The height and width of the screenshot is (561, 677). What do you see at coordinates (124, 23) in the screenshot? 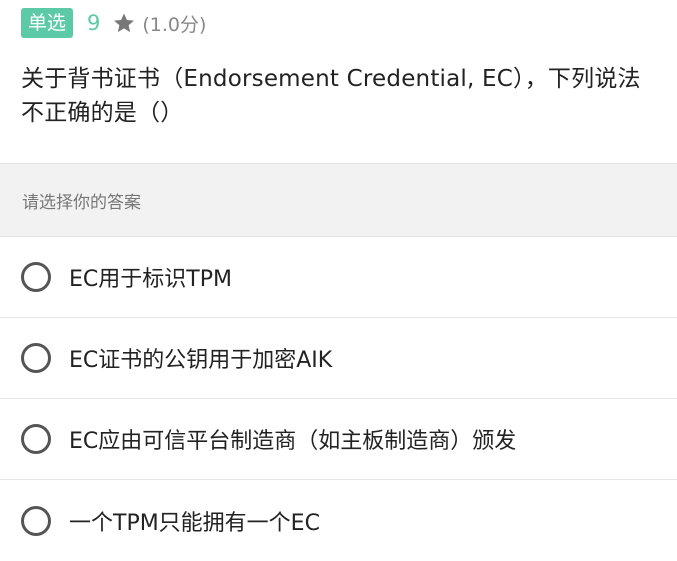
I see `star-icon` at bounding box center [124, 23].